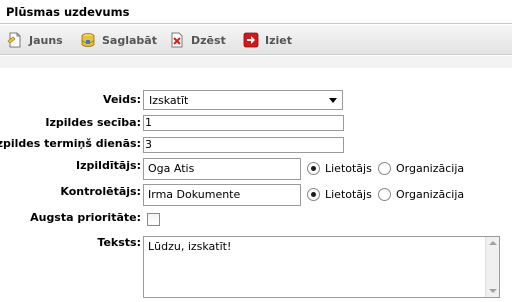 This screenshot has width=512, height=302. What do you see at coordinates (243, 100) in the screenshot?
I see `type-select: Izskatīt` at bounding box center [243, 100].